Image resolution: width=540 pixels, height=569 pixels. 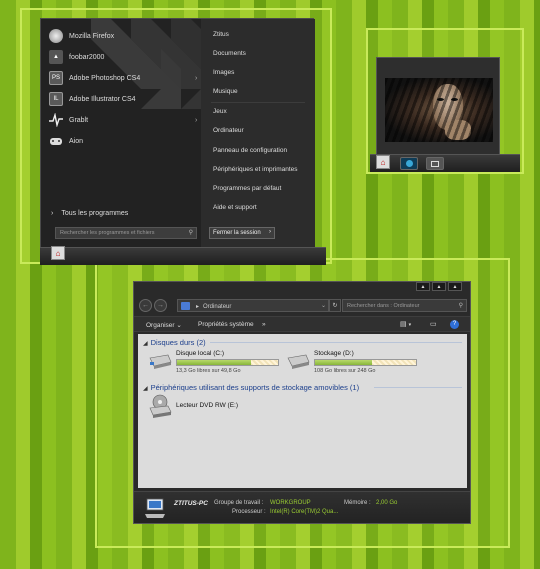 I want to click on shutdown-label: Fermer la session, so click(x=237, y=233).